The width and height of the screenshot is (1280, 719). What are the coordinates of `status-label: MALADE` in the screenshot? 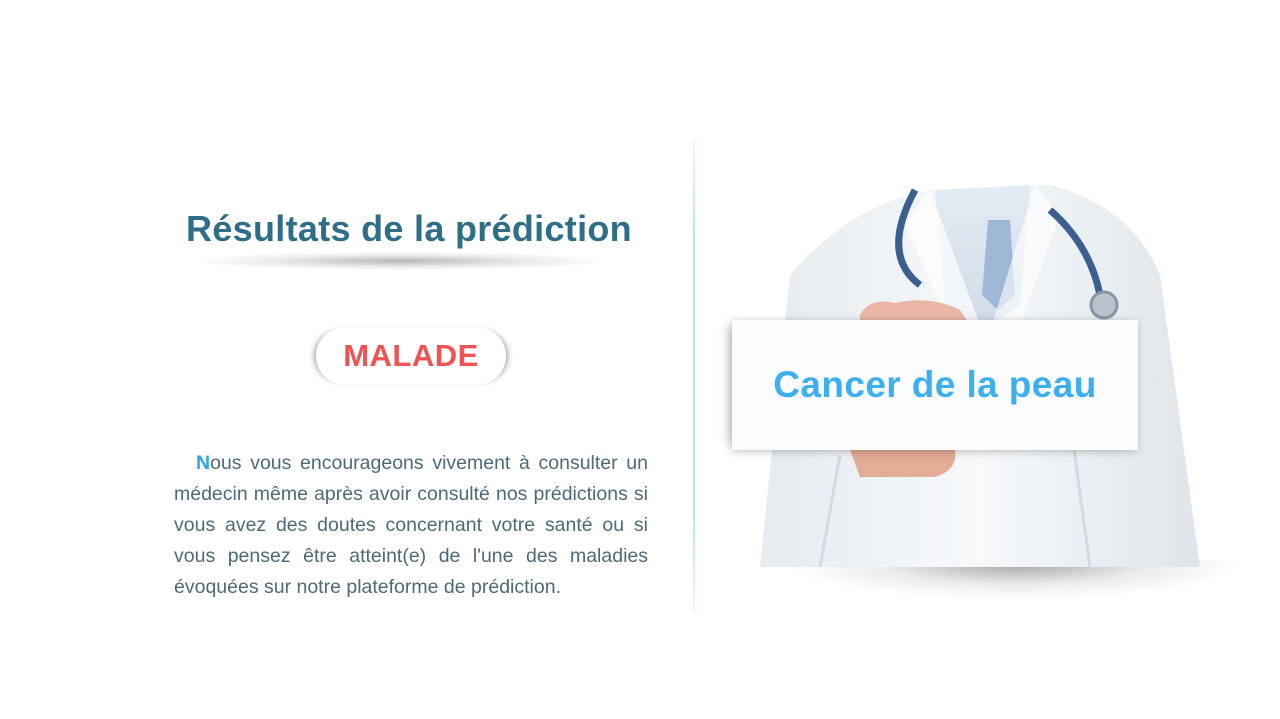 It's located at (411, 355).